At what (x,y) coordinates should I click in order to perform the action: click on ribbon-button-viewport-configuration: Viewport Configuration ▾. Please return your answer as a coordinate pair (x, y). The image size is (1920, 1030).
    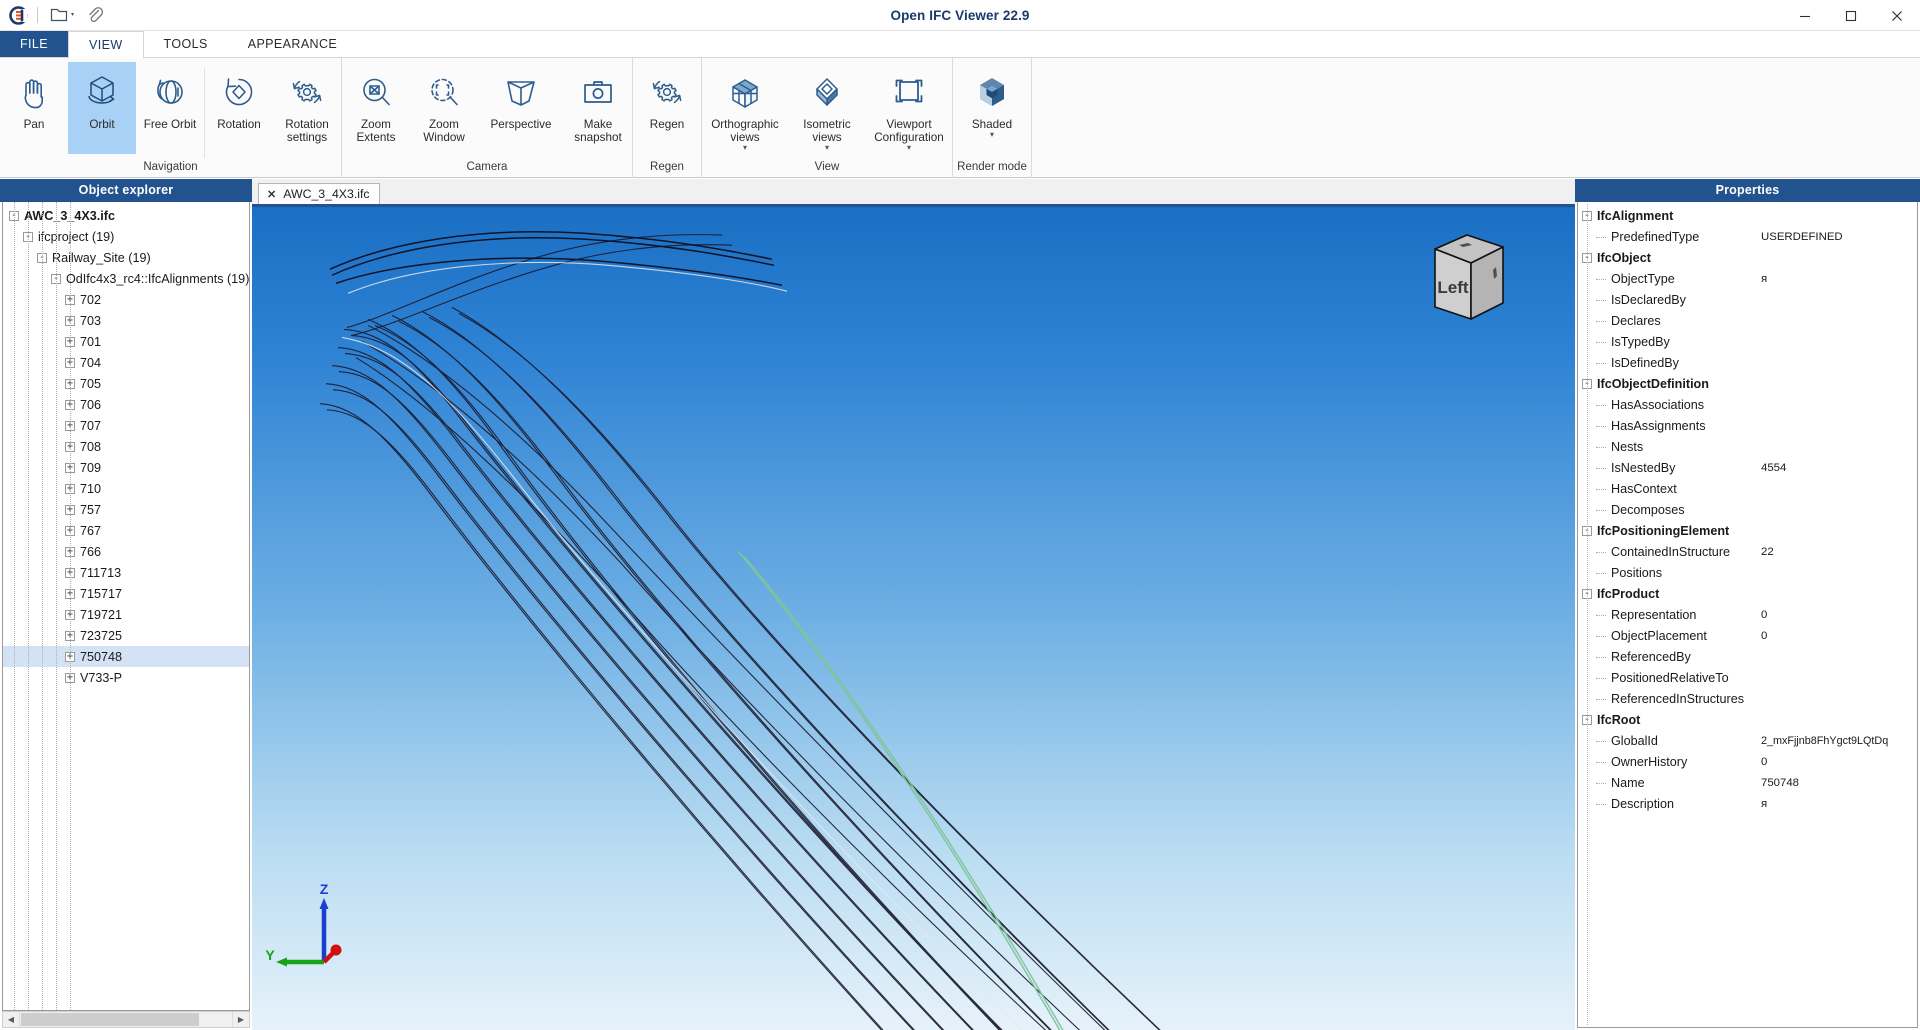
    Looking at the image, I should click on (909, 108).